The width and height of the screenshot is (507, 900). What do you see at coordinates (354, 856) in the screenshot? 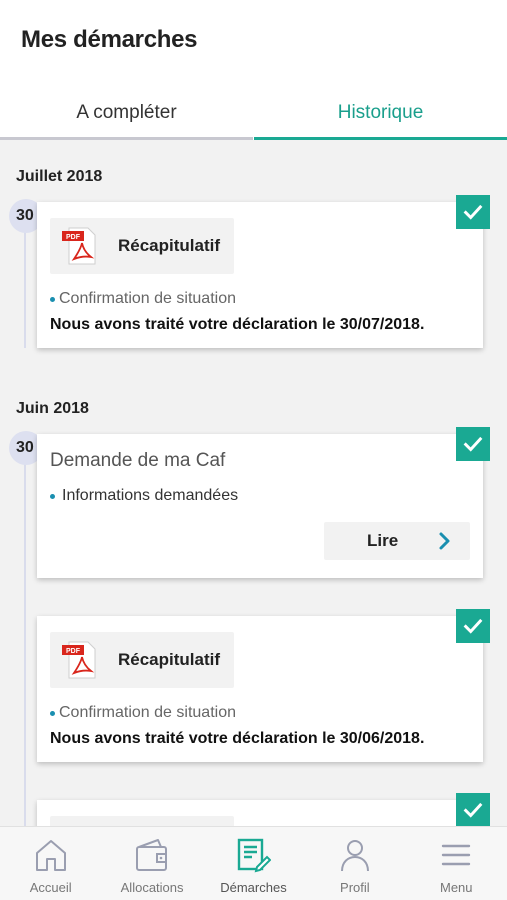
I see `user-icon` at bounding box center [354, 856].